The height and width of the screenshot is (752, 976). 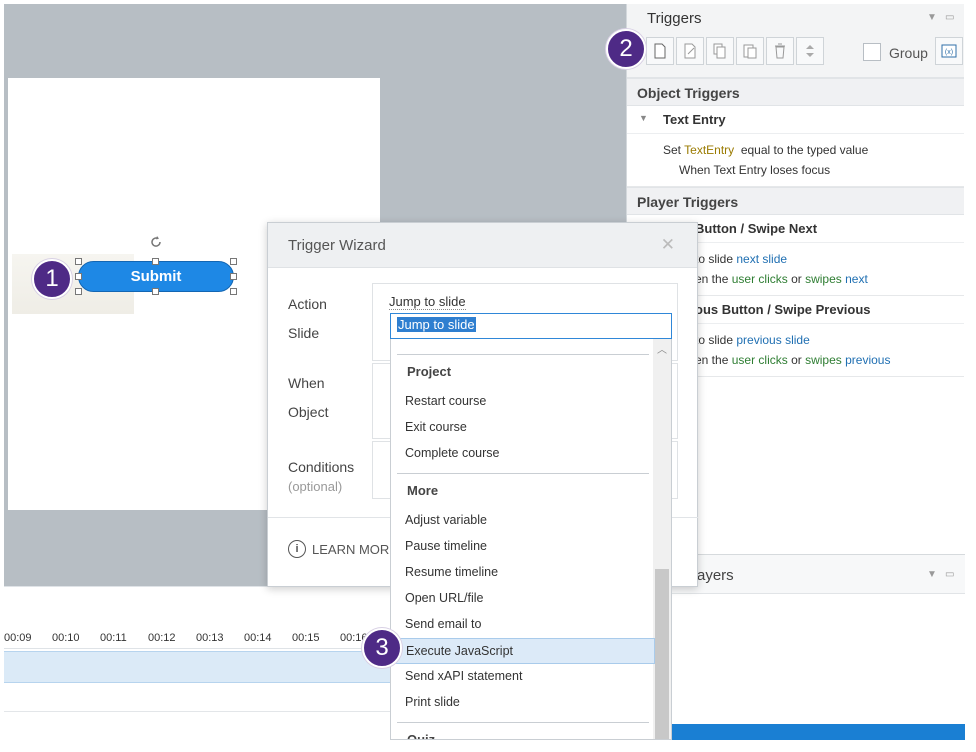 I want to click on triggers-toolbar: Group (x), so click(x=795, y=55).